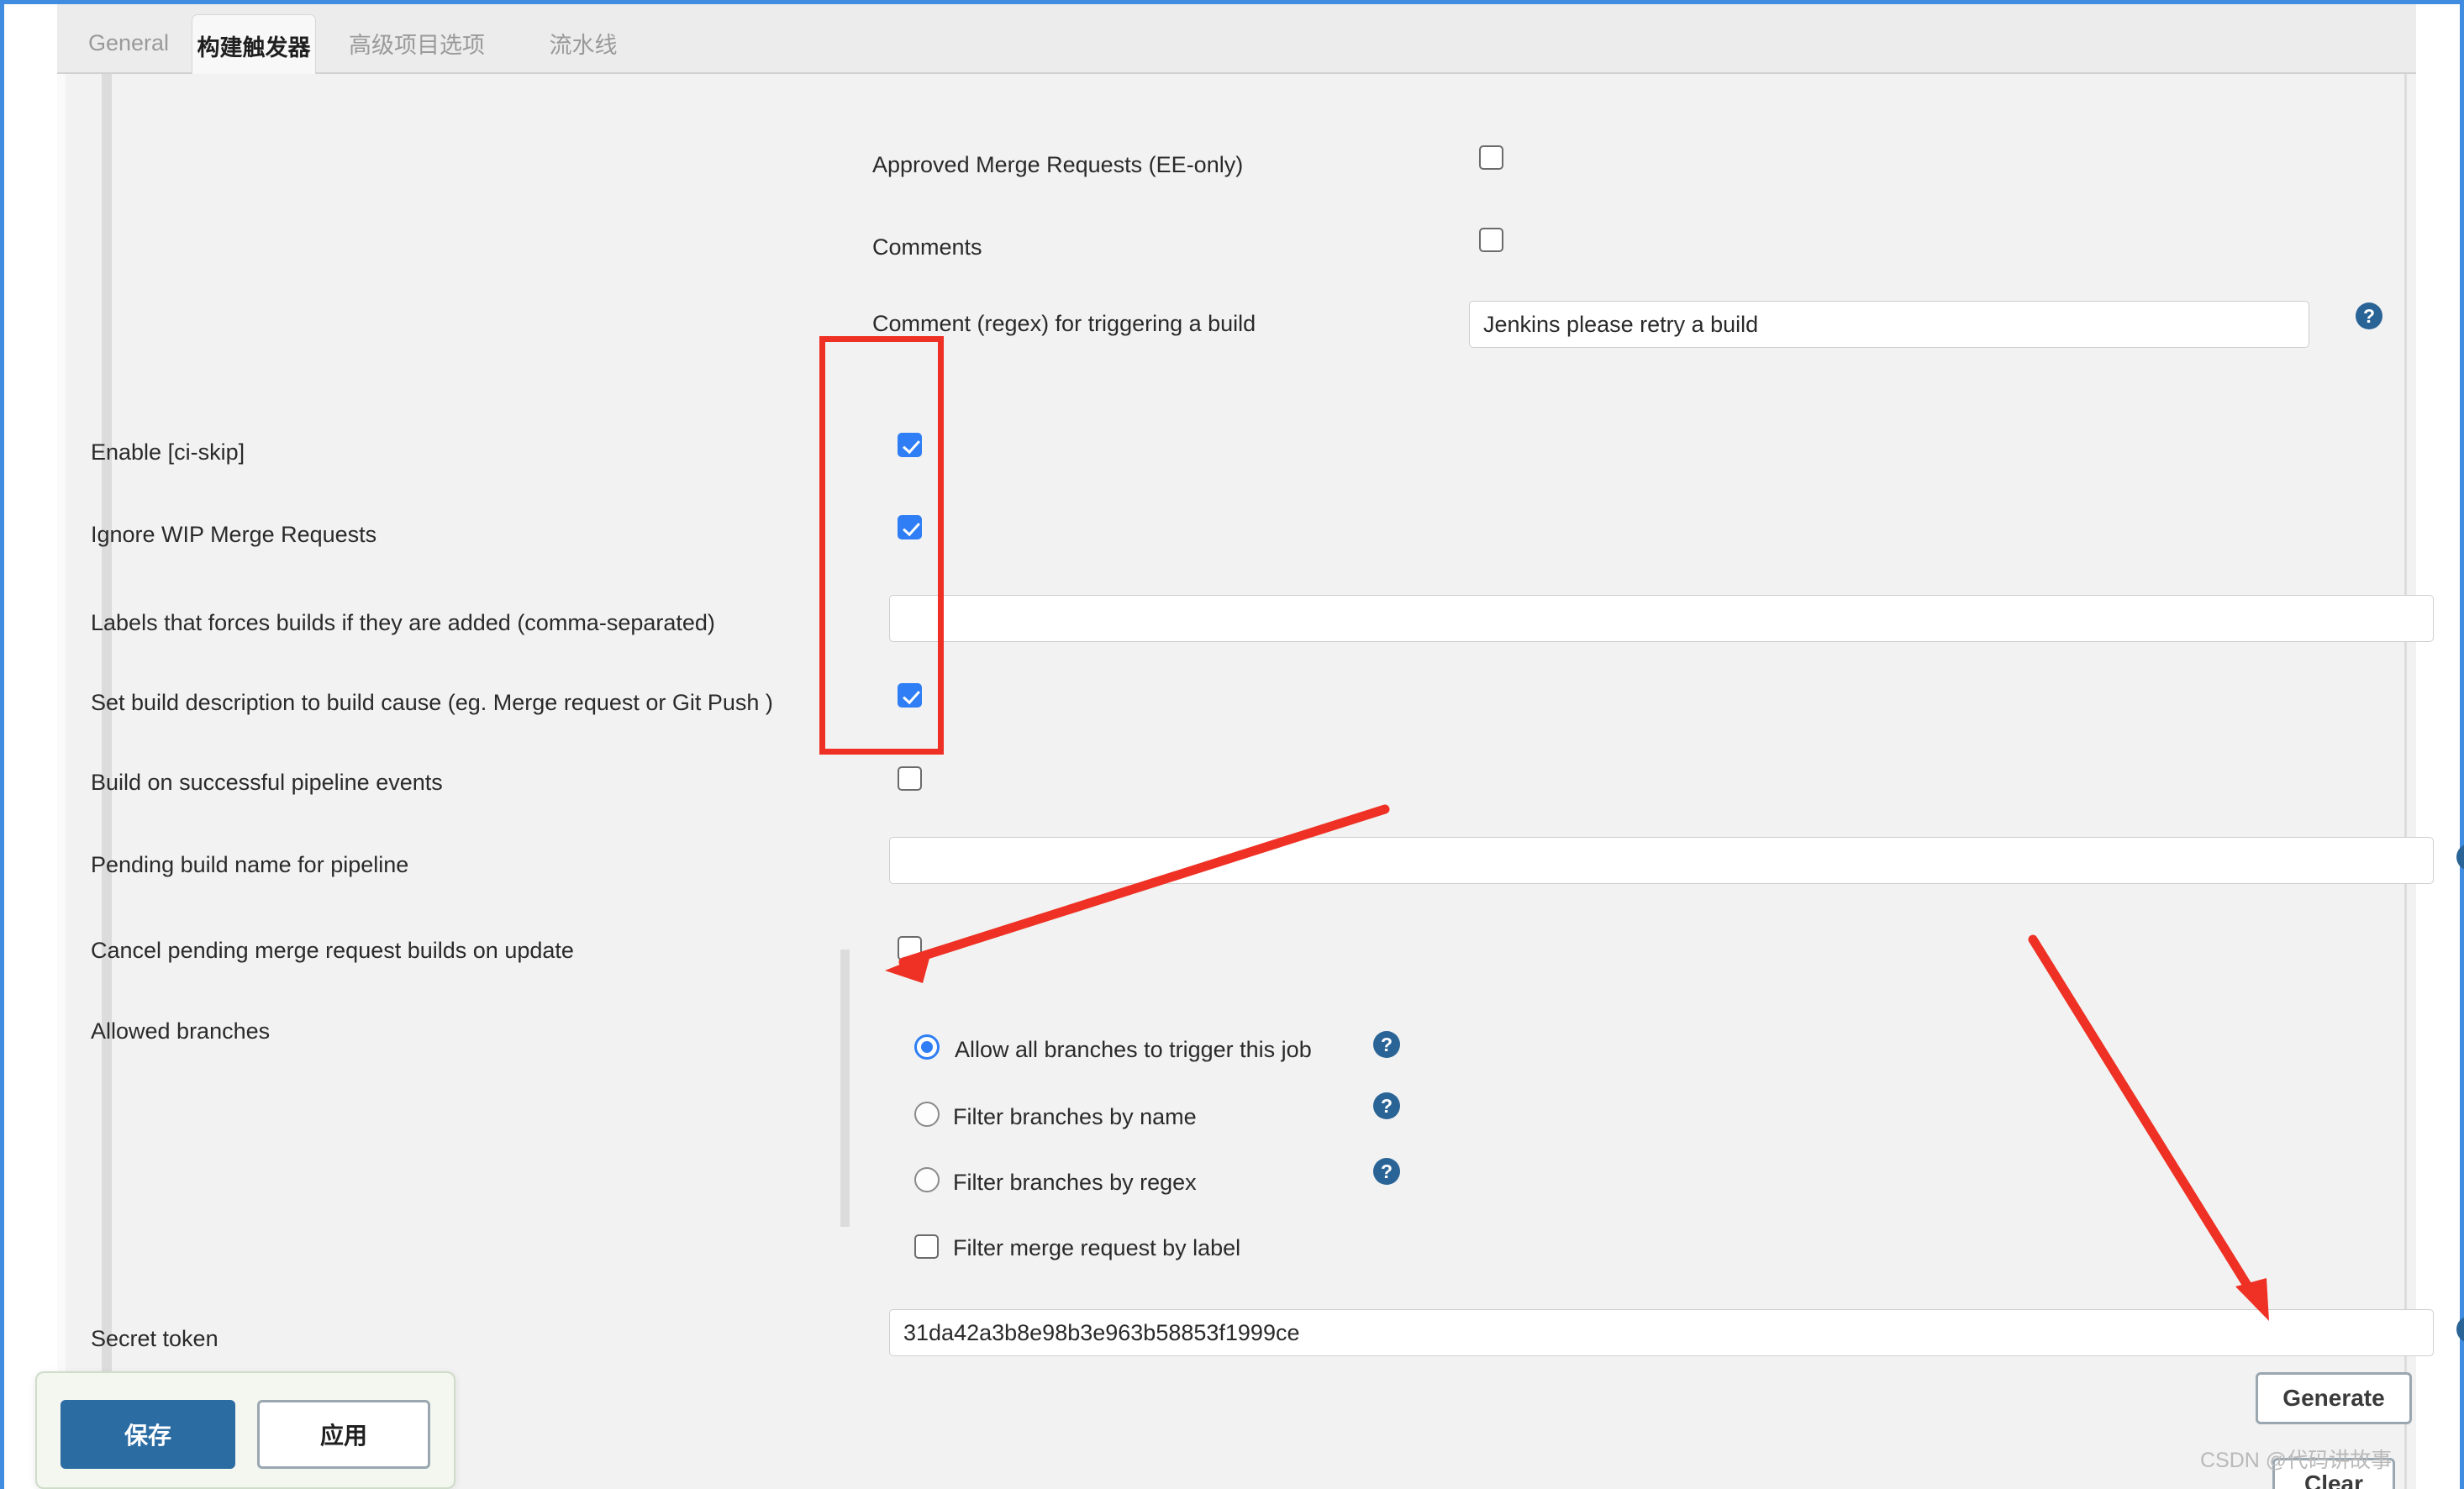 The height and width of the screenshot is (1489, 2464). Describe the element at coordinates (927, 1179) in the screenshot. I see `radio-filter-branches-by-regex` at that location.